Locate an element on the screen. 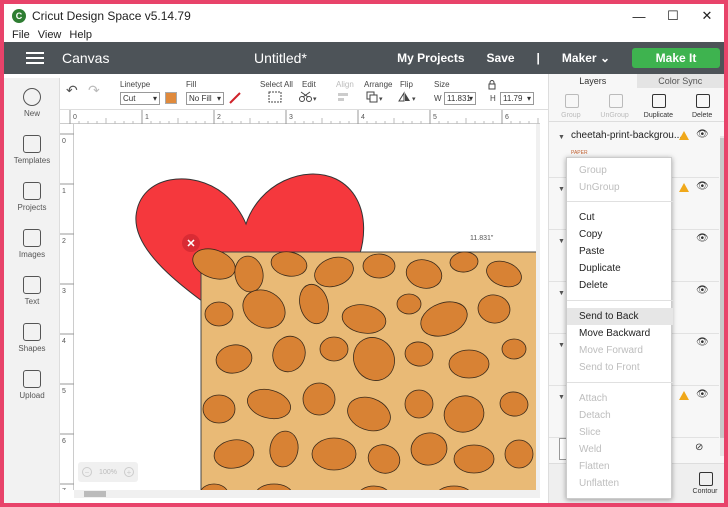 Image resolution: width=728 pixels, height=507 pixels. menu-item-group: Group is located at coordinates (620, 170).